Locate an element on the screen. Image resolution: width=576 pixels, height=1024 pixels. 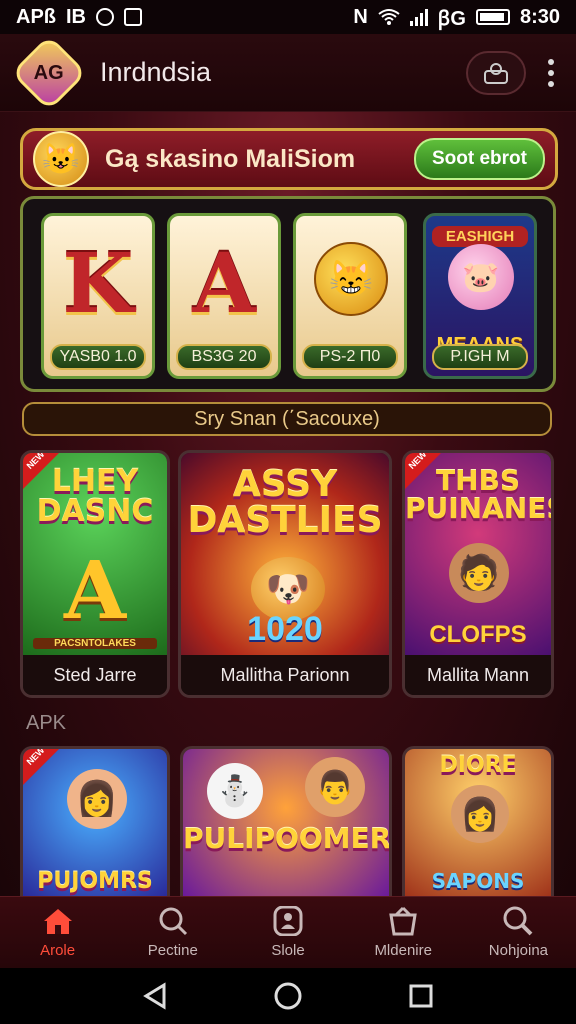
reel-4: EASHIGH 🐷 MEAANS P.IGH M is located at coordinates (480, 296).